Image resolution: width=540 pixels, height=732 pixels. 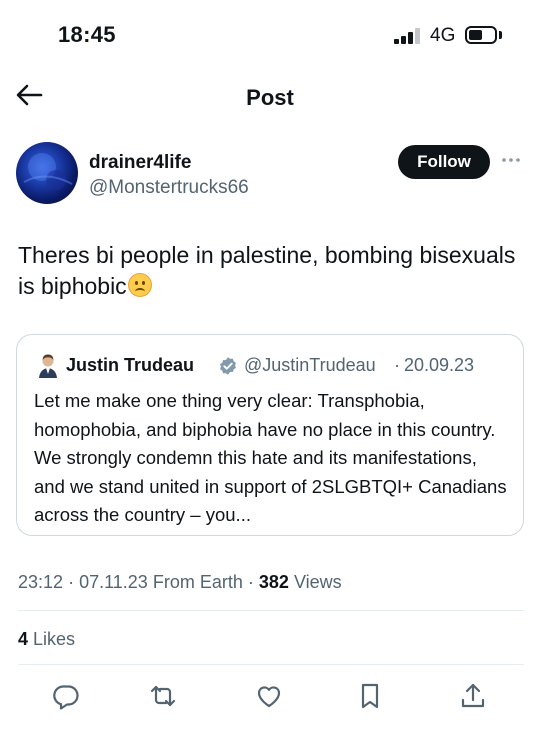 I want to click on avatar, so click(x=47, y=173).